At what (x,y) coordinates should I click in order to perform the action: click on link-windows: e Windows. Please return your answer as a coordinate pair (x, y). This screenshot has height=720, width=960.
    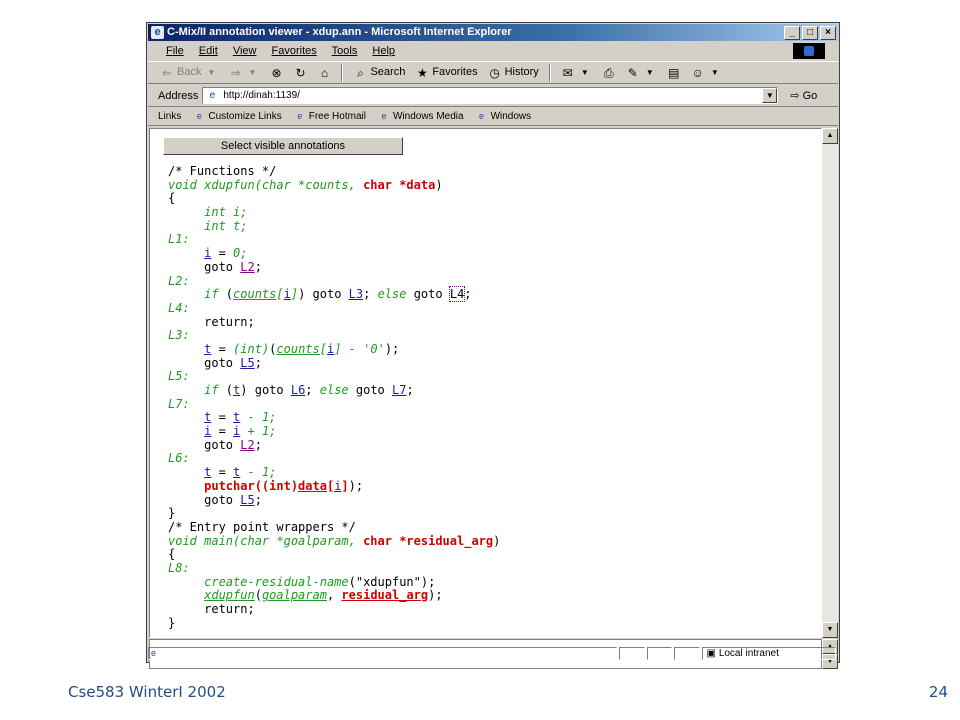
    Looking at the image, I should click on (503, 116).